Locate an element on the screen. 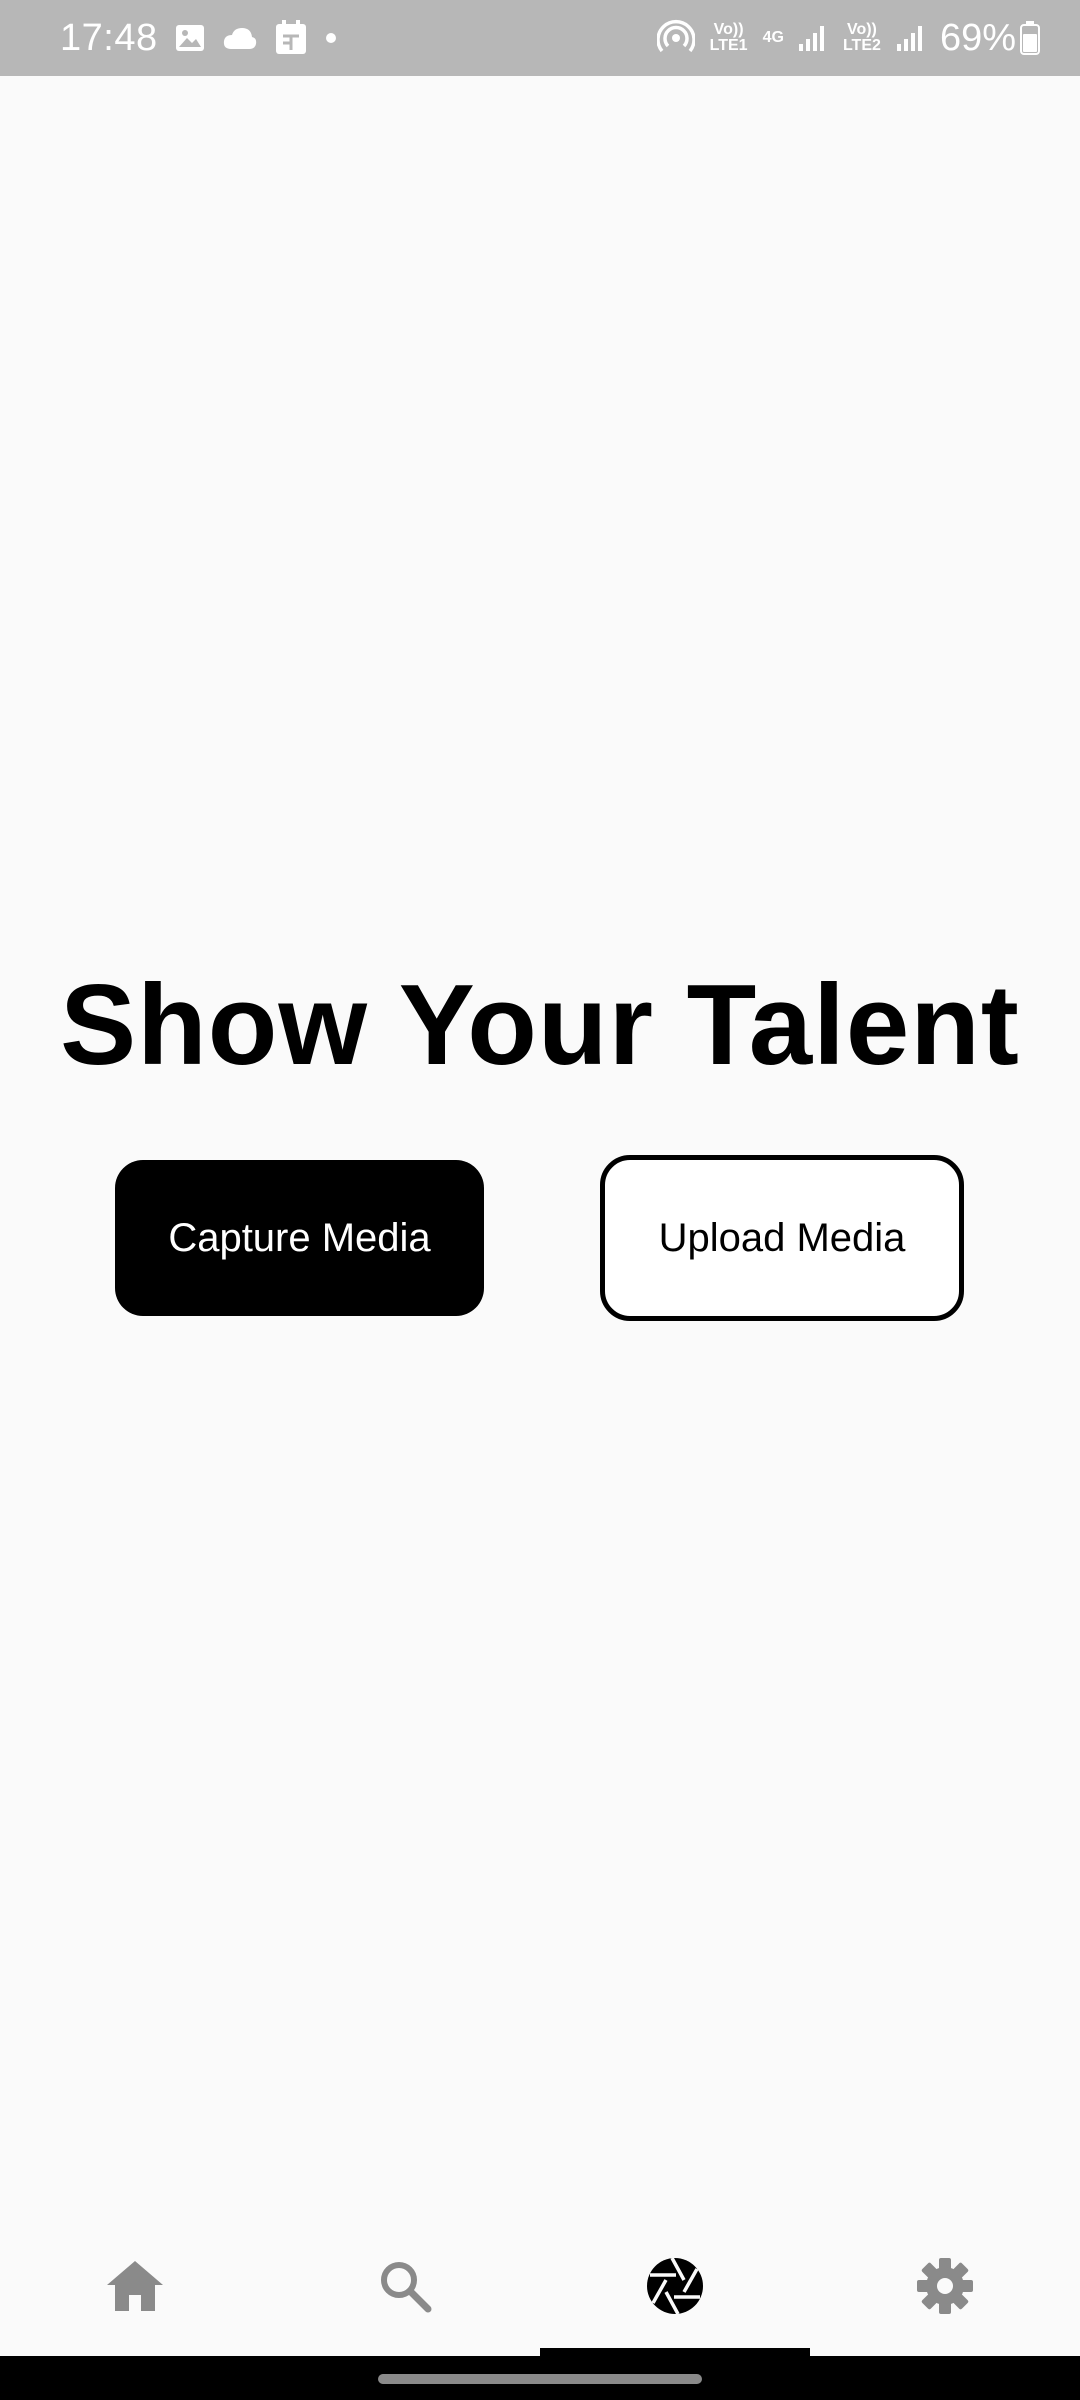 The image size is (1080, 2400). network-type-label: 4G is located at coordinates (773, 37).